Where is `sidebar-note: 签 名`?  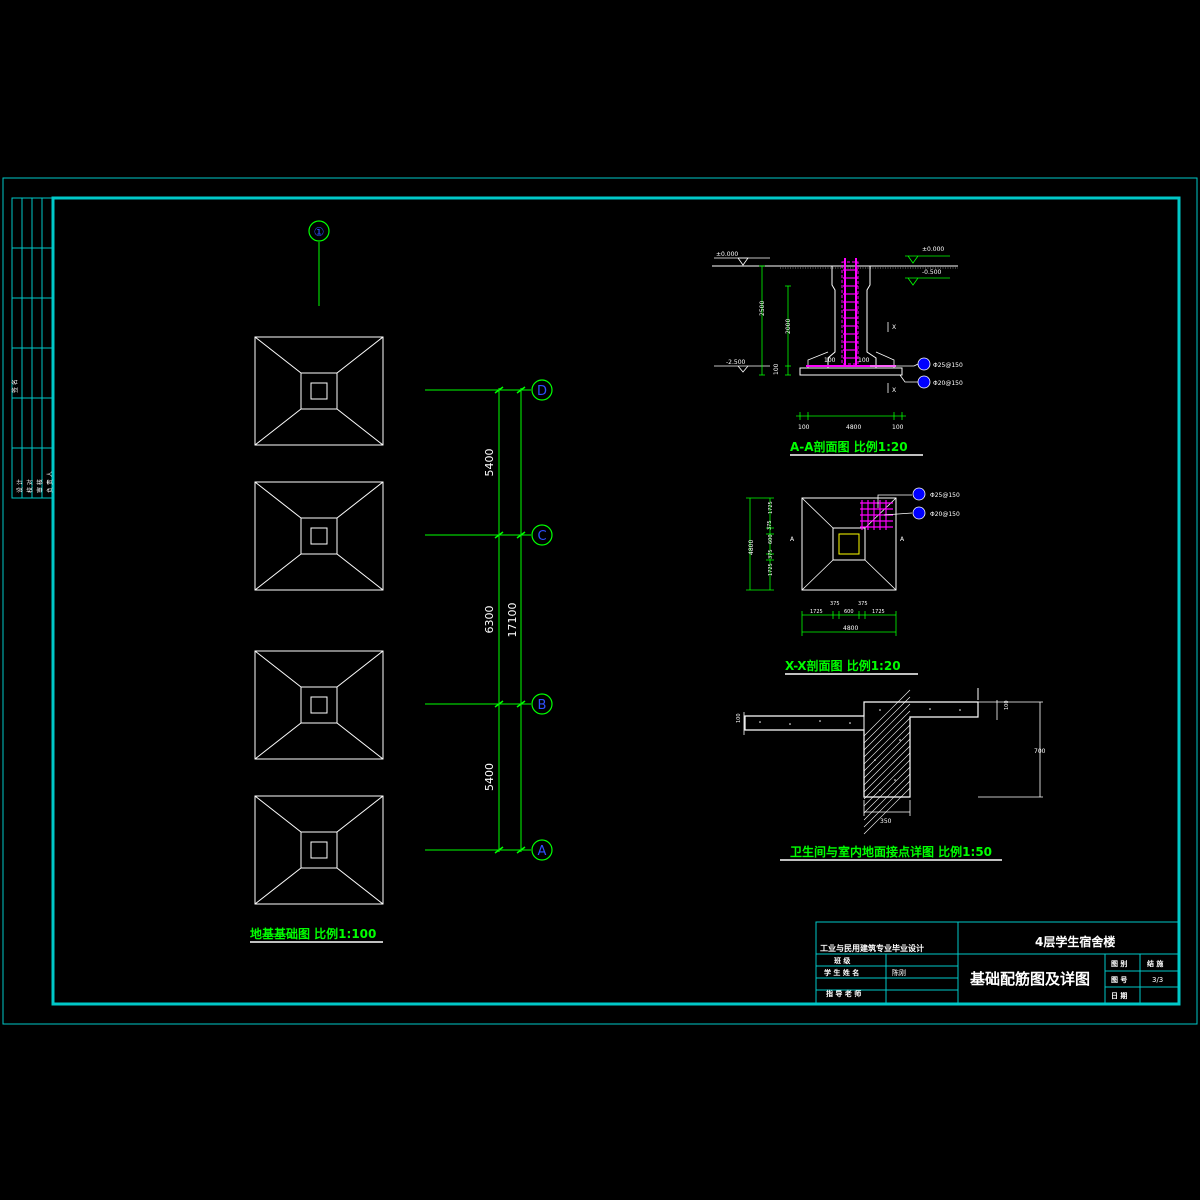
sidebar-note: 签 名 is located at coordinates (15, 386).